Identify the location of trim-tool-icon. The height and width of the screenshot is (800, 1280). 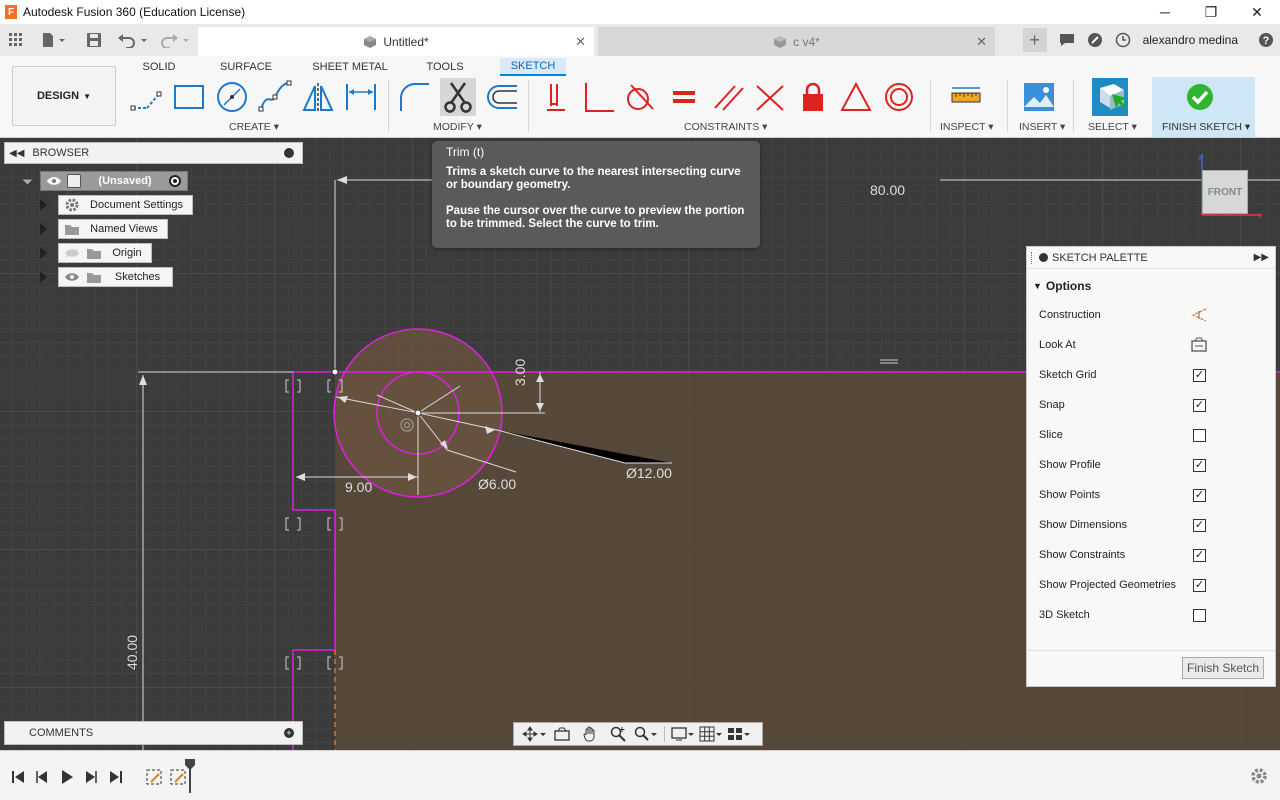
(458, 97).